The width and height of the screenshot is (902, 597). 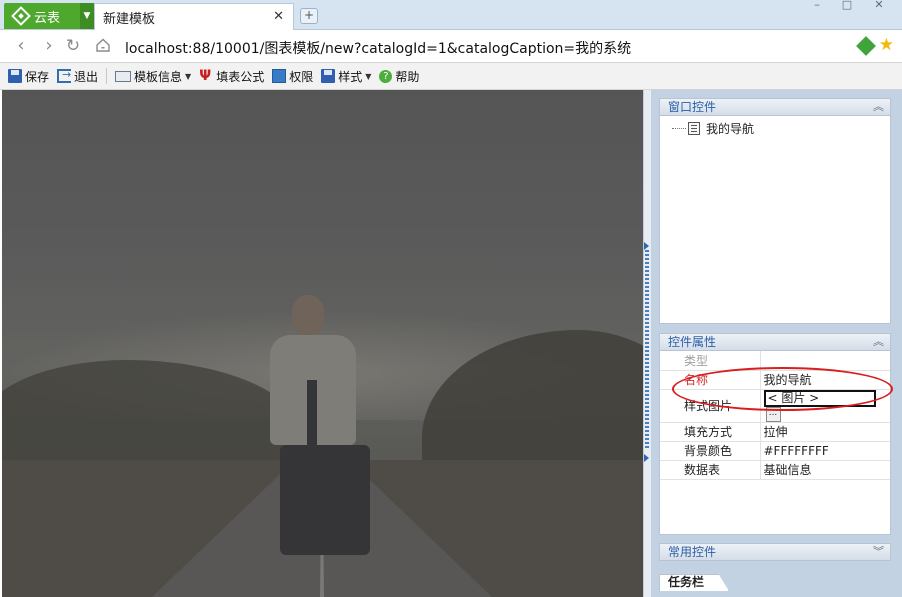 What do you see at coordinates (824, 451) in the screenshot?
I see `prop-value: #FFFFFFFF` at bounding box center [824, 451].